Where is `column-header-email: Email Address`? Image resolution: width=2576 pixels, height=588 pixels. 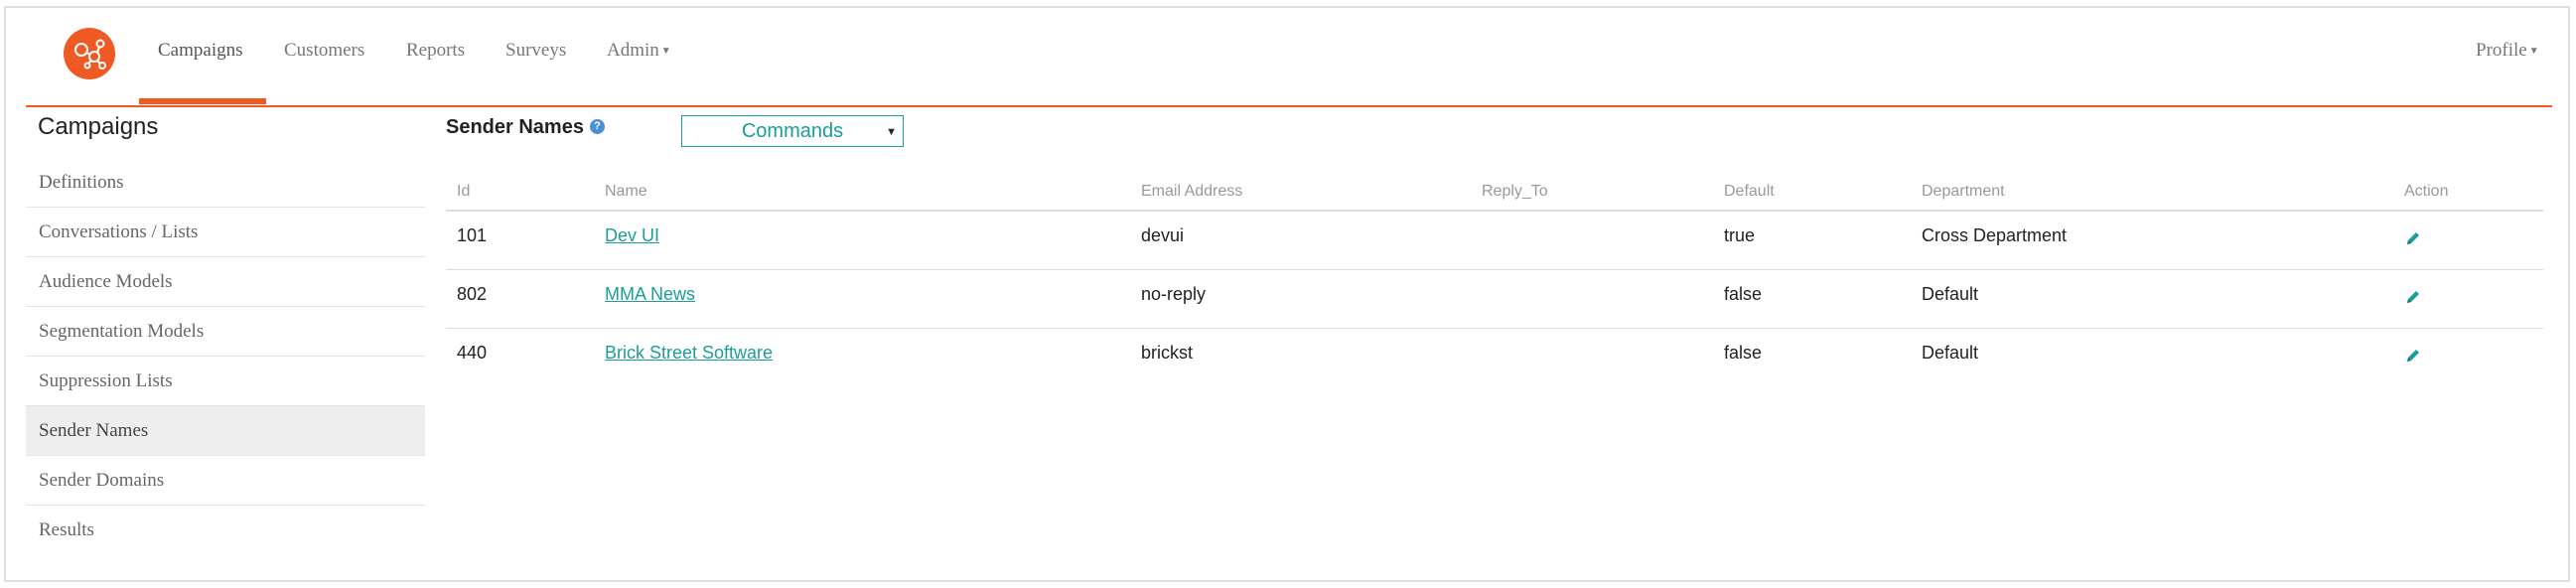
column-header-email: Email Address is located at coordinates (1300, 192).